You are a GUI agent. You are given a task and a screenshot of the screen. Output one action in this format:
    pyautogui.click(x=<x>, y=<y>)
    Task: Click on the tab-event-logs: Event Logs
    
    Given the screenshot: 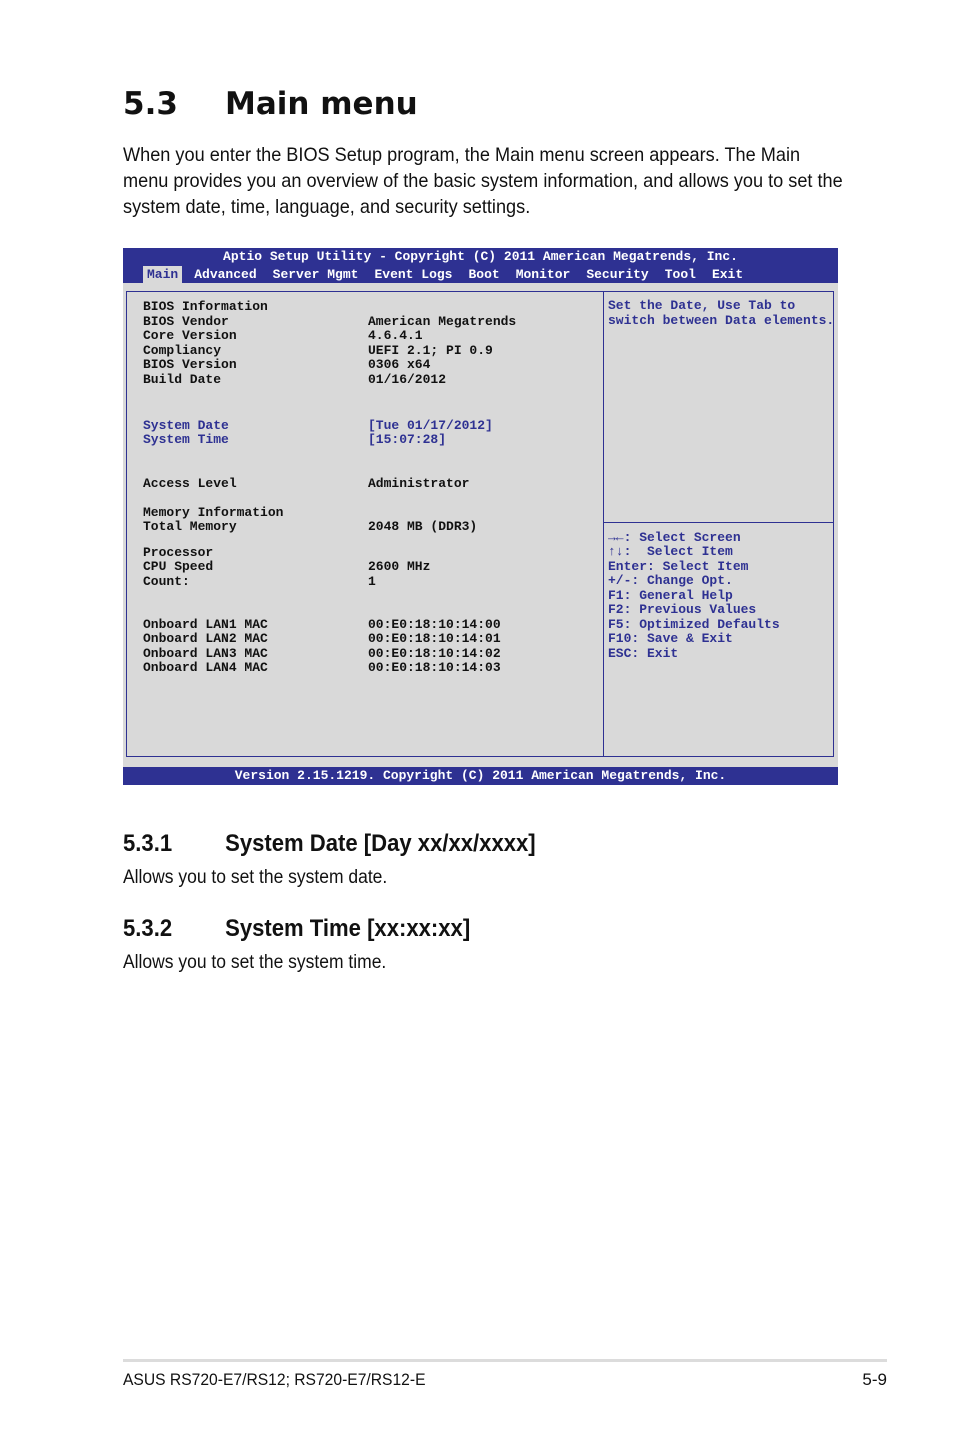 What is the action you would take?
    pyautogui.click(x=413, y=274)
    